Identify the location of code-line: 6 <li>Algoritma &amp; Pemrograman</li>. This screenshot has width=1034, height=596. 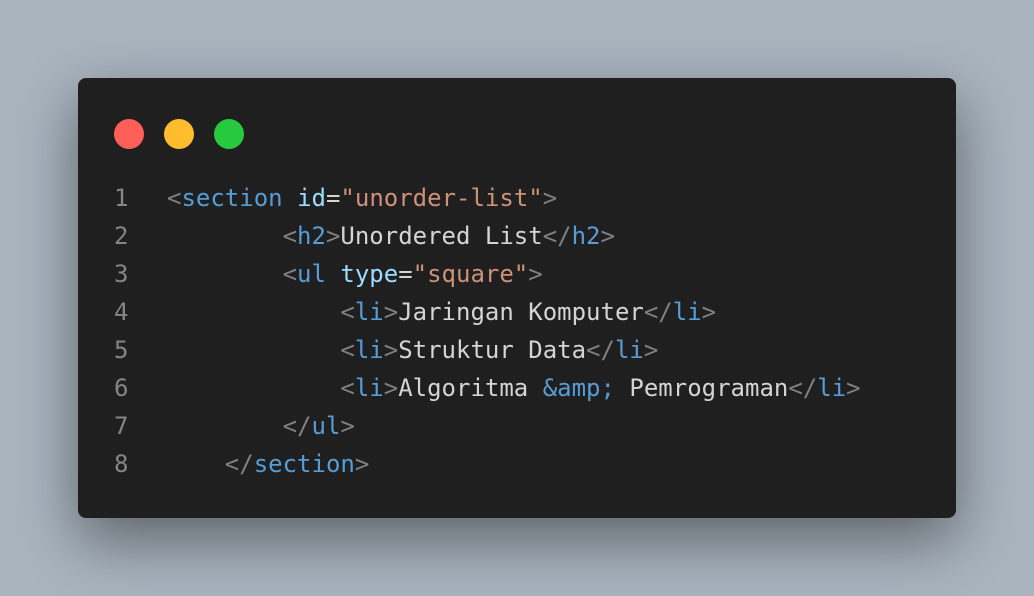
(517, 388).